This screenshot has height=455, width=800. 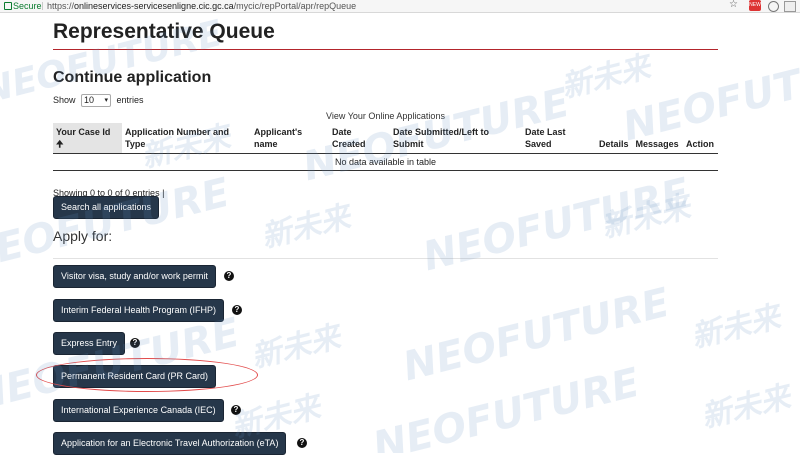 What do you see at coordinates (456, 138) in the screenshot?
I see `col-date-submitted: Date Submitted/Left to Submit` at bounding box center [456, 138].